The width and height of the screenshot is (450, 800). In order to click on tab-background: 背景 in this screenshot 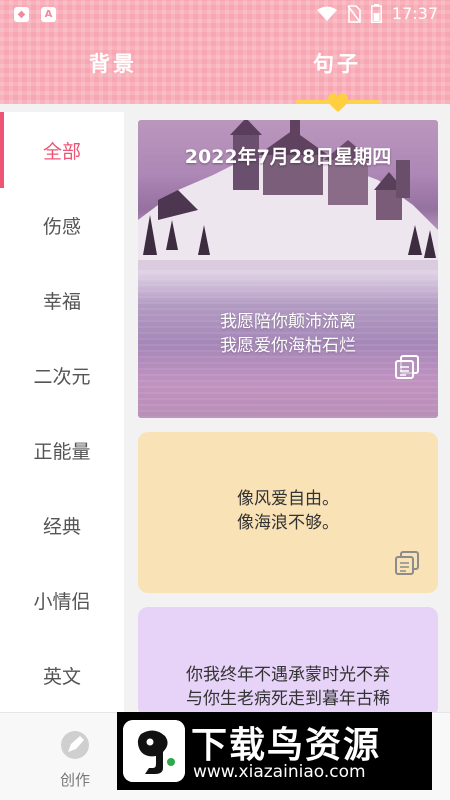, I will do `click(113, 63)`.